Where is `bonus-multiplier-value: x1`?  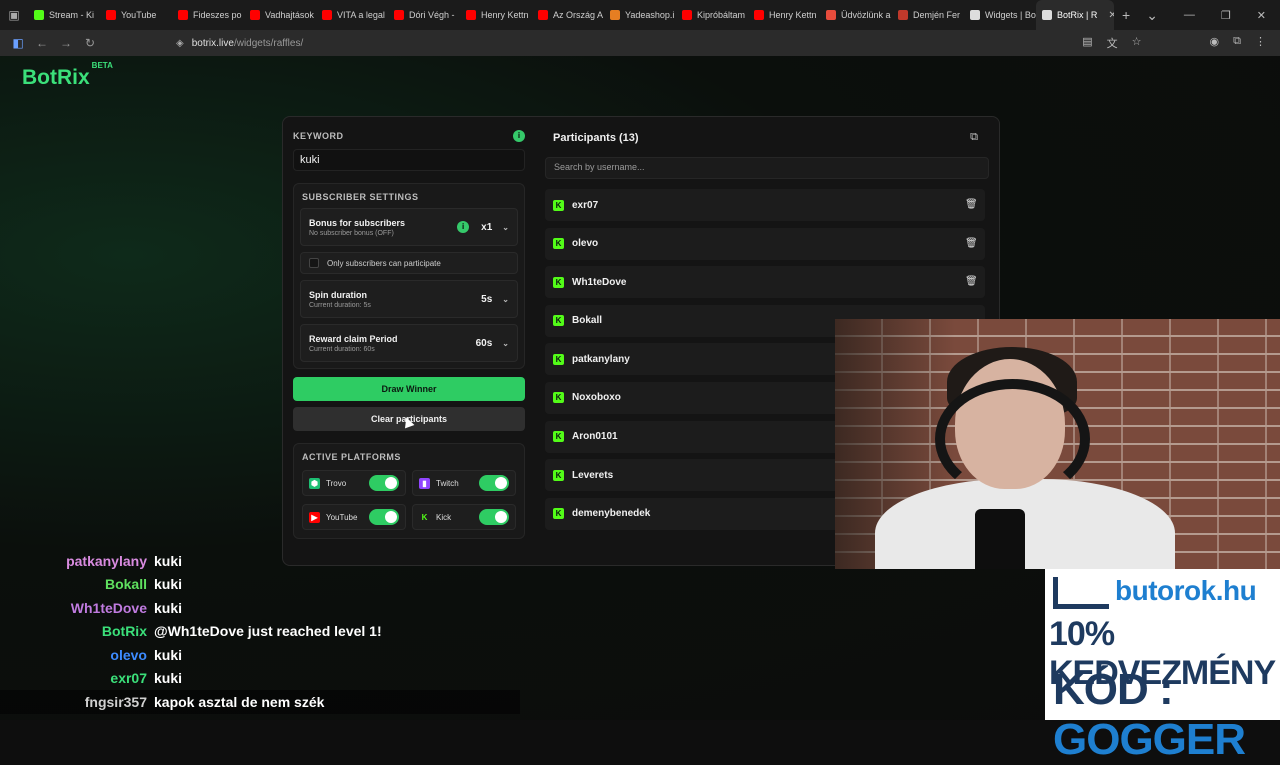
bonus-multiplier-value: x1 is located at coordinates (487, 227).